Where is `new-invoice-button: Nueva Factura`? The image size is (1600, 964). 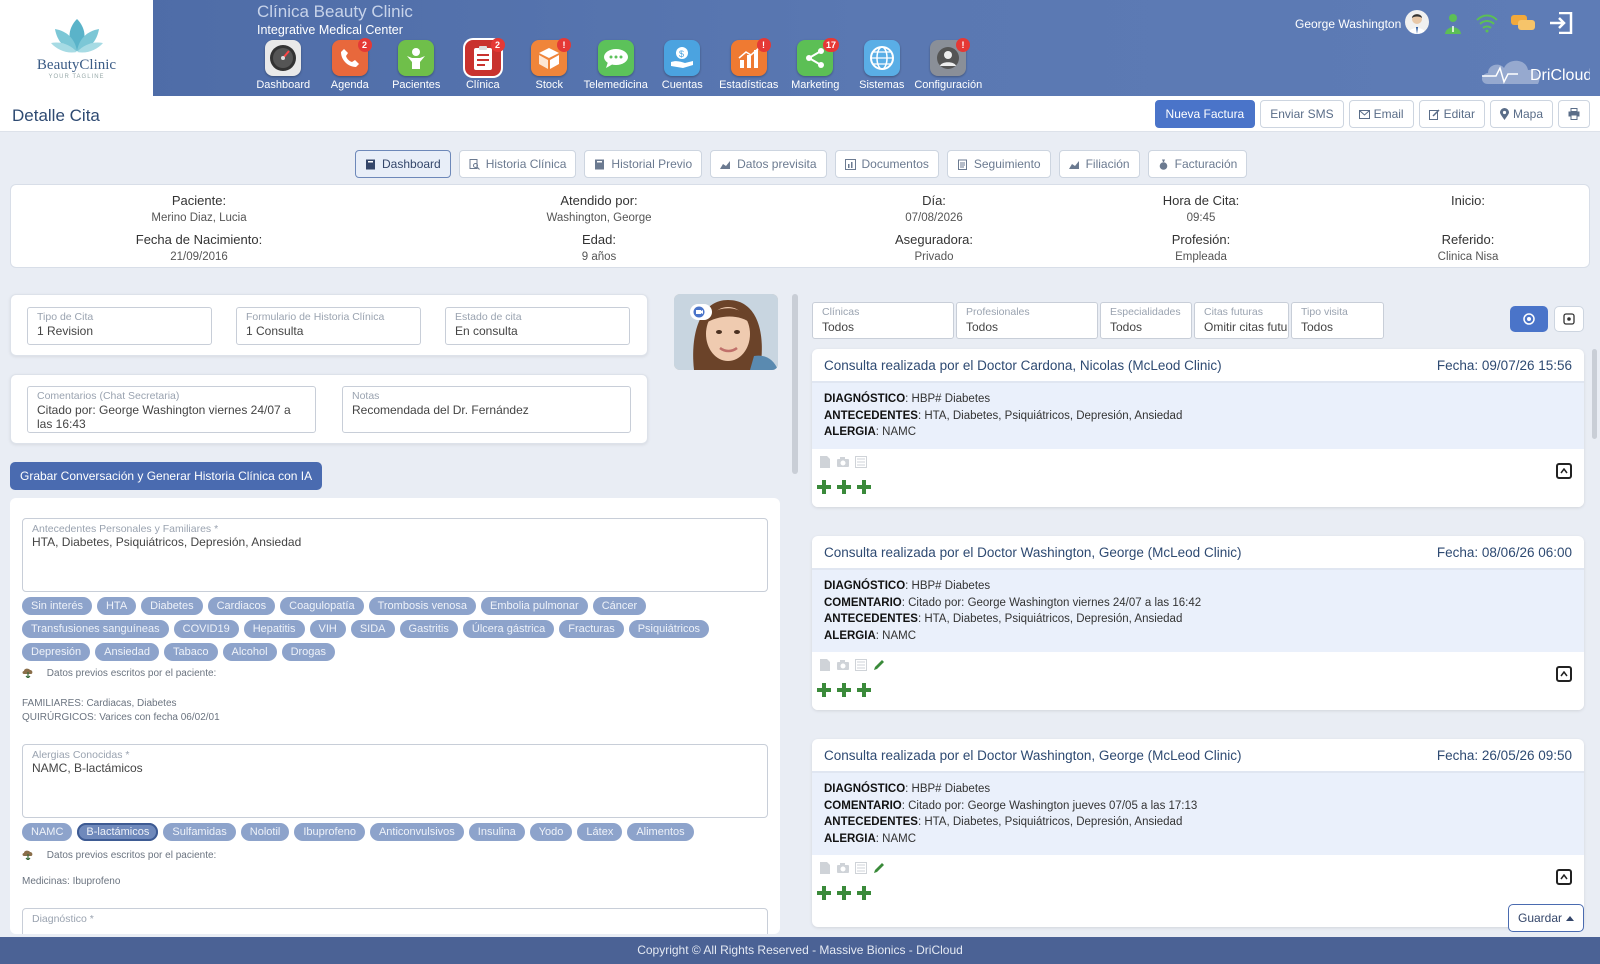
new-invoice-button: Nueva Factura is located at coordinates (1205, 114).